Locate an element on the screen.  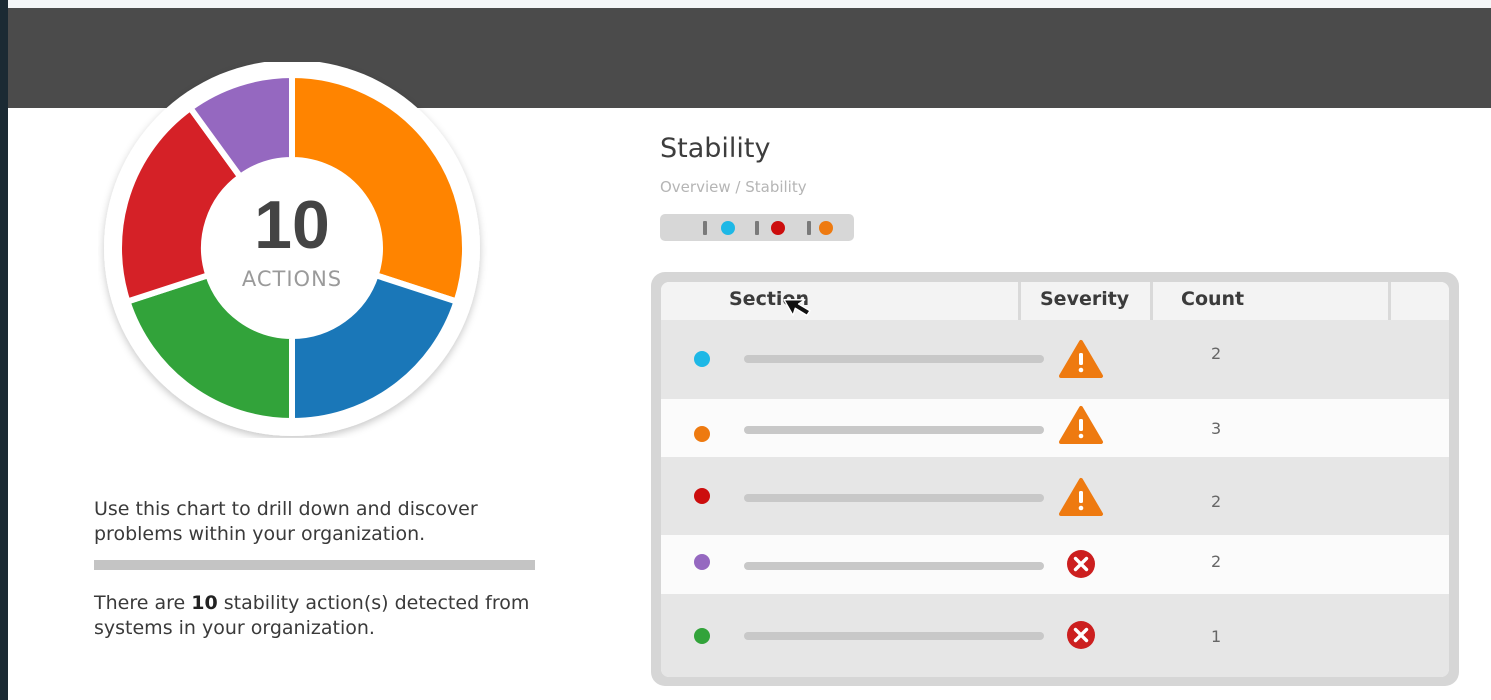
breadcrumb-current: Stability is located at coordinates (776, 187).